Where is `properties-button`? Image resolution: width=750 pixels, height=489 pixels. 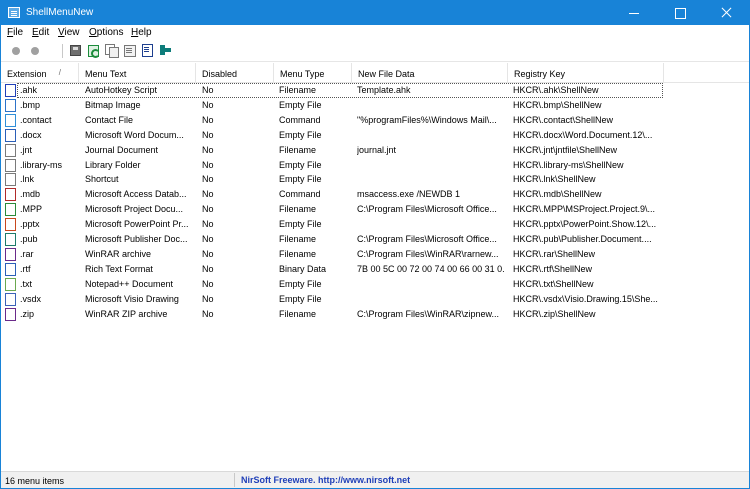
properties-button is located at coordinates (130, 51).